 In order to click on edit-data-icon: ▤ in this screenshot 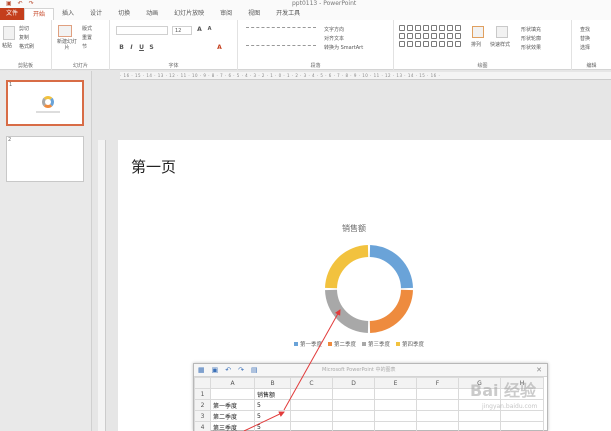, I will do `click(254, 370)`.